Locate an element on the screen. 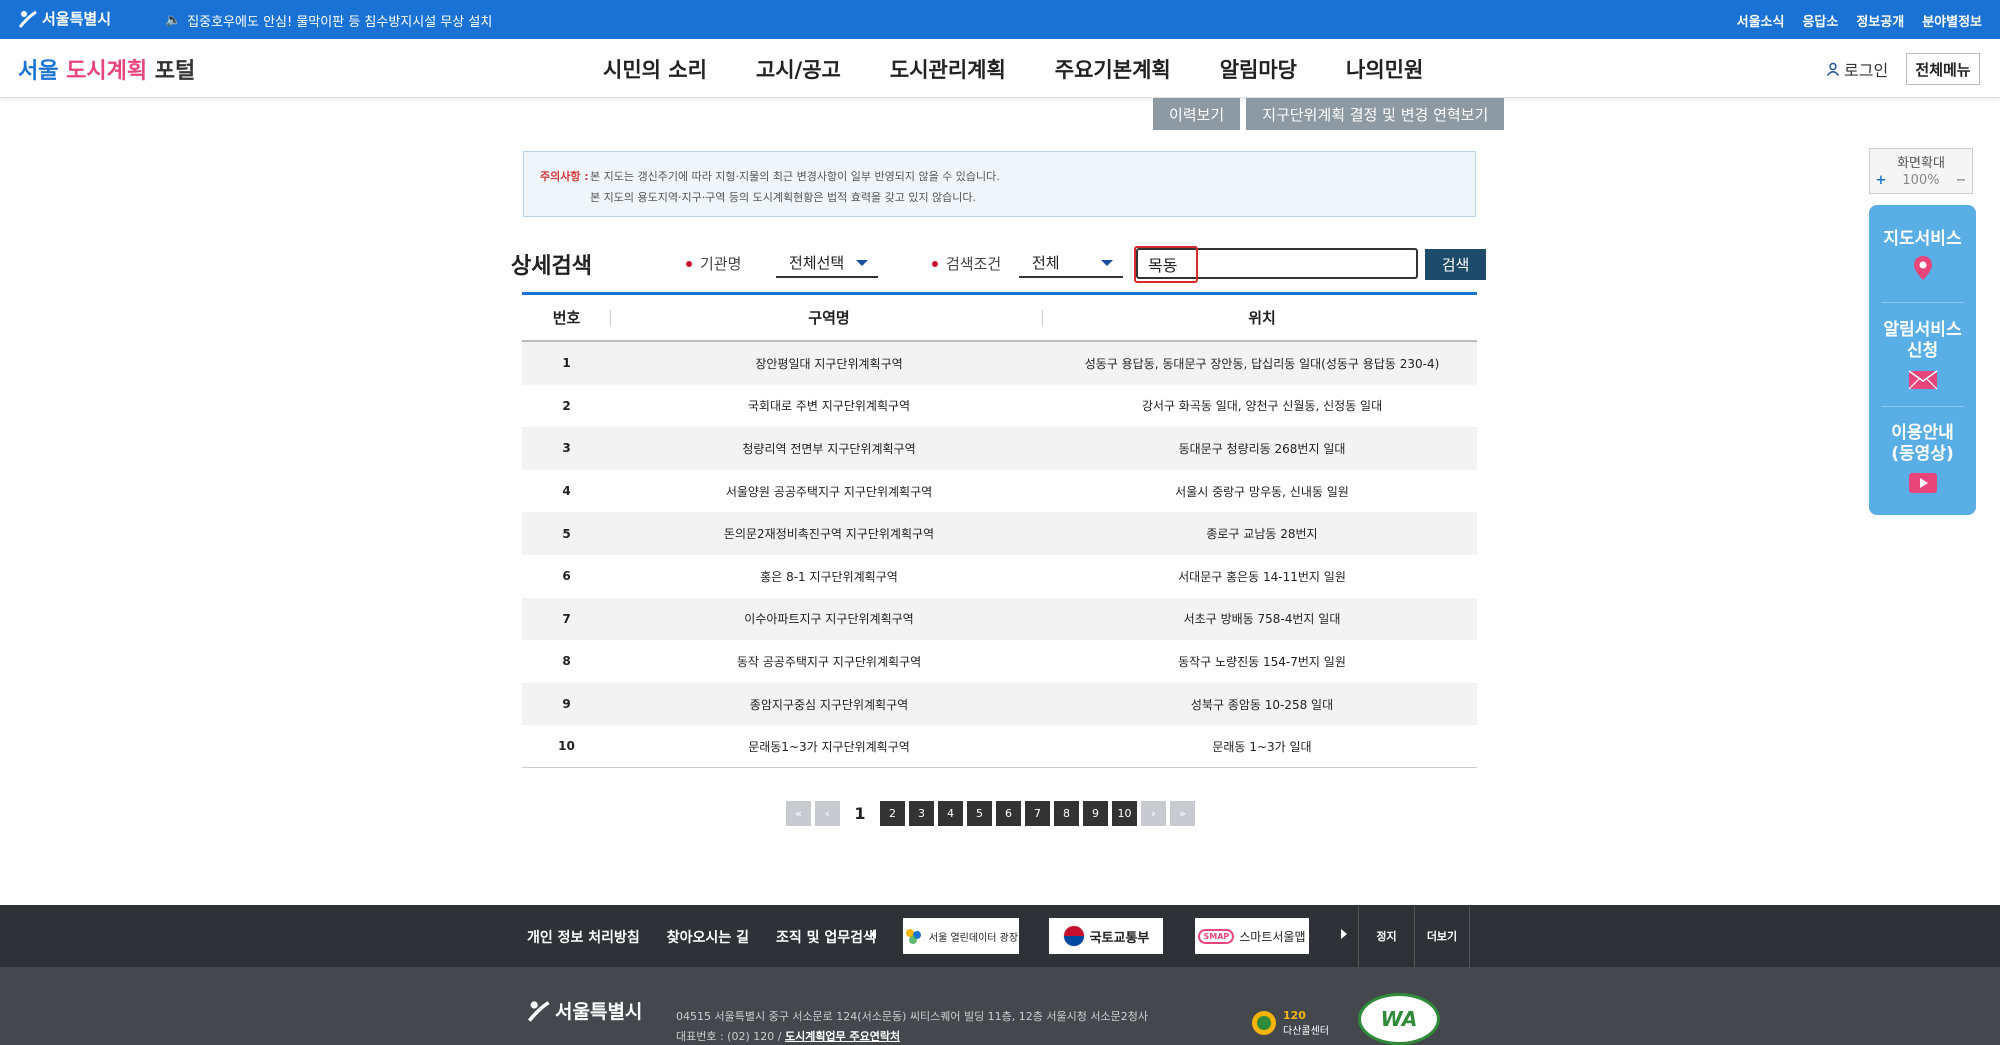 Image resolution: width=2000 pixels, height=1045 pixels. dasan-call-center: 120 다산콜센터 is located at coordinates (1290, 1023).